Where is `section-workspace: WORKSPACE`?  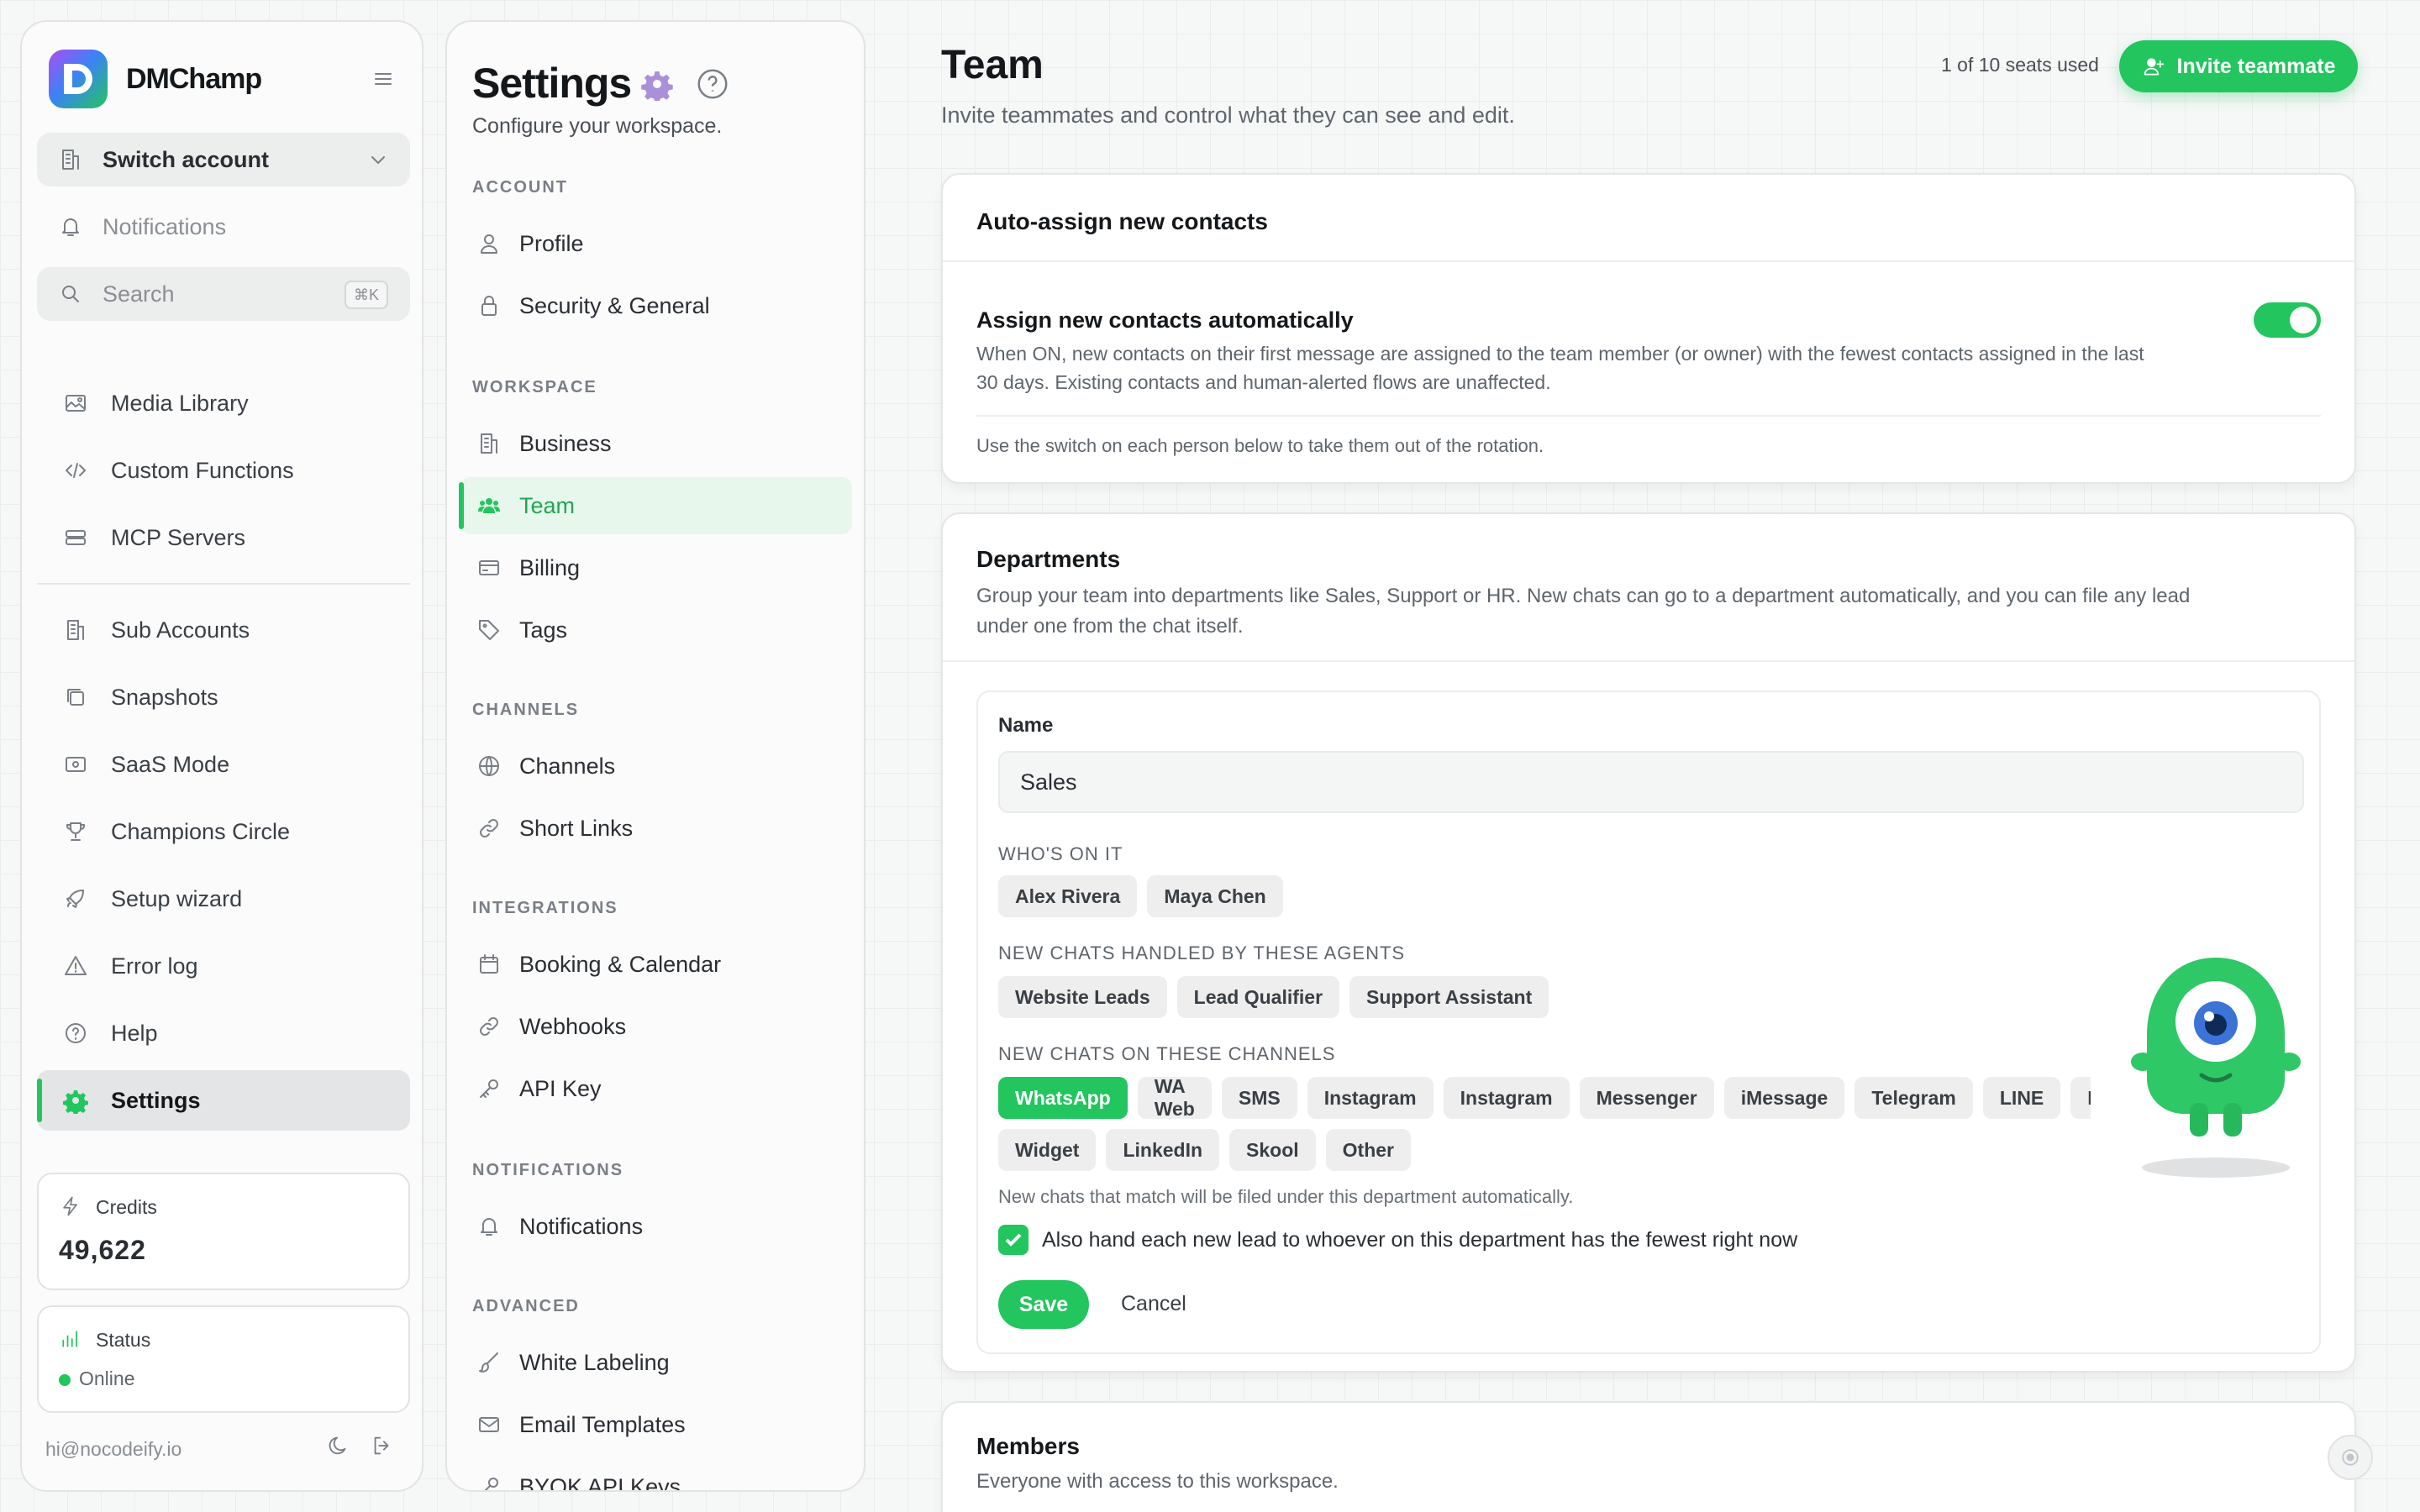
section-workspace: WORKSPACE is located at coordinates (534, 387).